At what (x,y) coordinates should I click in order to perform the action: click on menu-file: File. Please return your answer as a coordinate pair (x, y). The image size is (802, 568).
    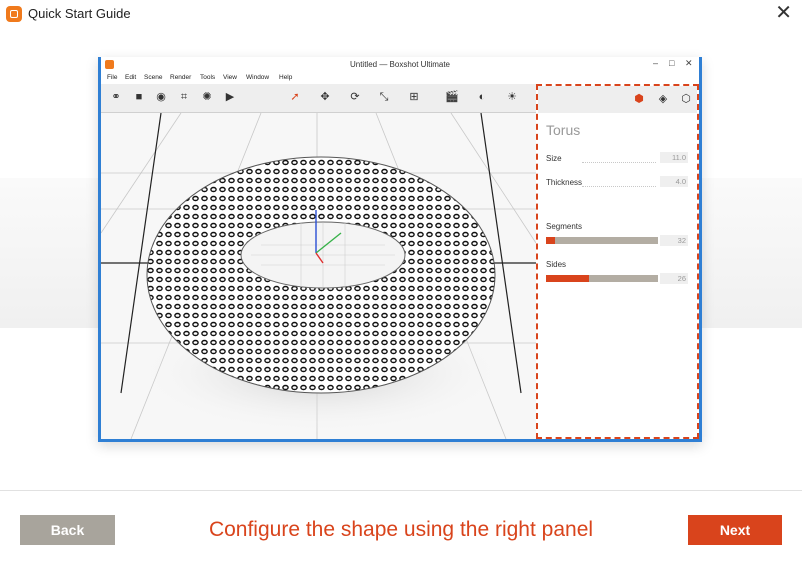
    Looking at the image, I should click on (112, 77).